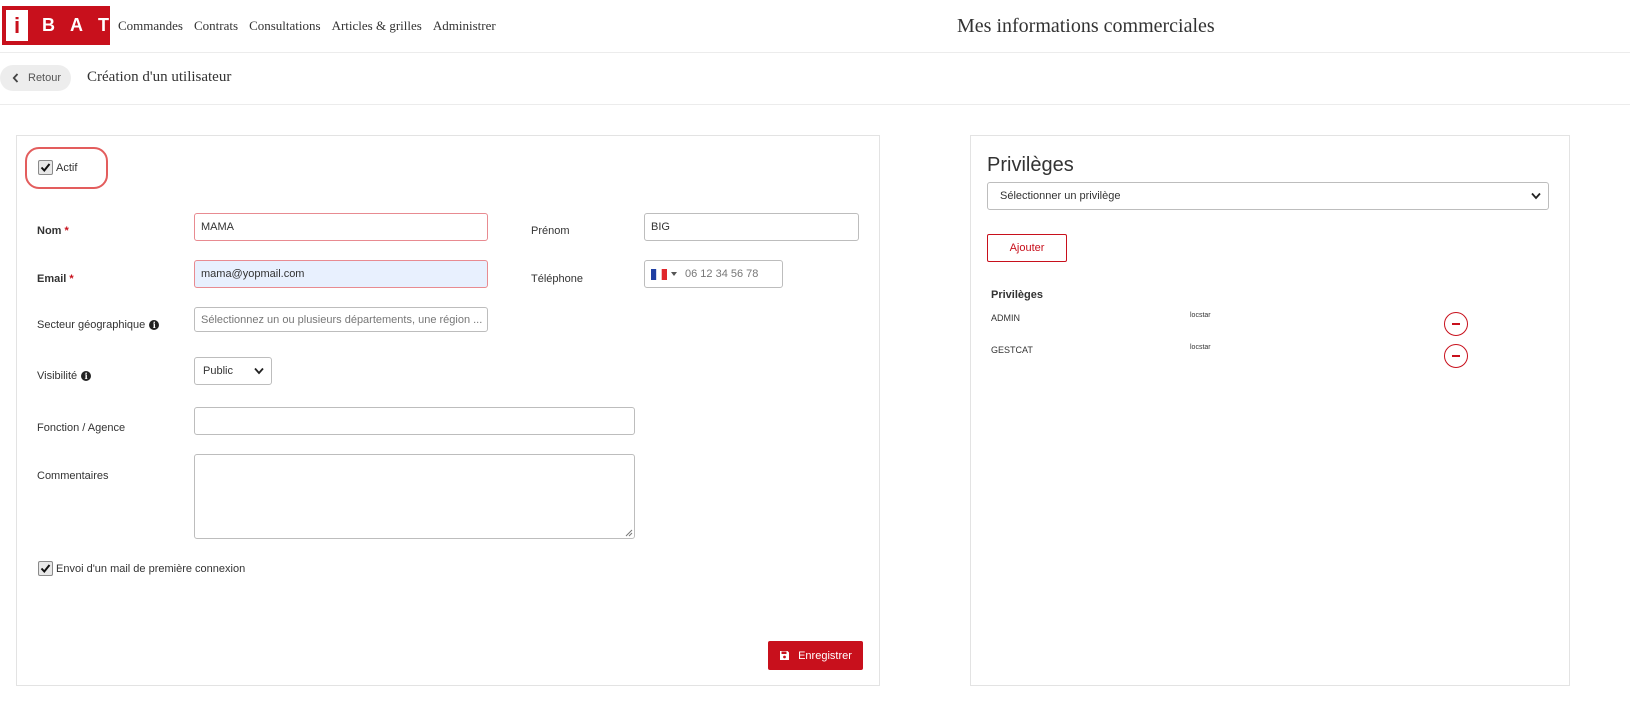 Image resolution: width=1630 pixels, height=715 pixels. Describe the element at coordinates (1012, 350) in the screenshot. I see `privilege-name-gestcat: GESTCAT` at that location.